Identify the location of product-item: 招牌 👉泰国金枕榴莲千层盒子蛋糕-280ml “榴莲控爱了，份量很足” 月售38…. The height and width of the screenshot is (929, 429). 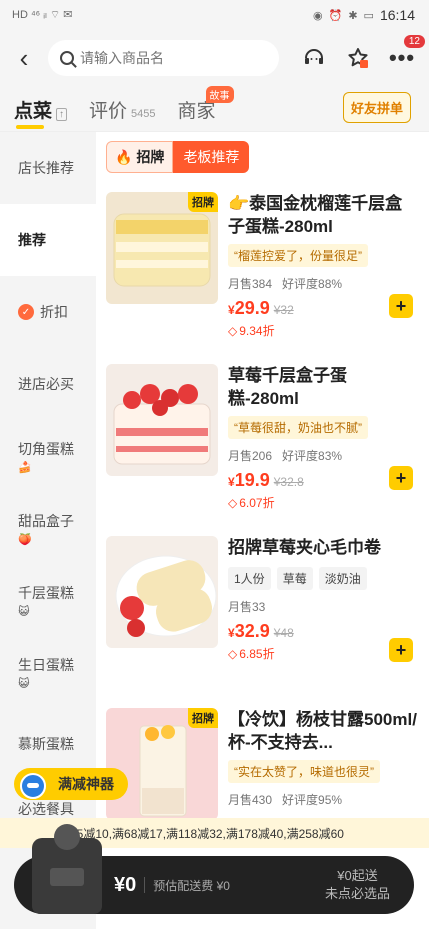
(261, 278).